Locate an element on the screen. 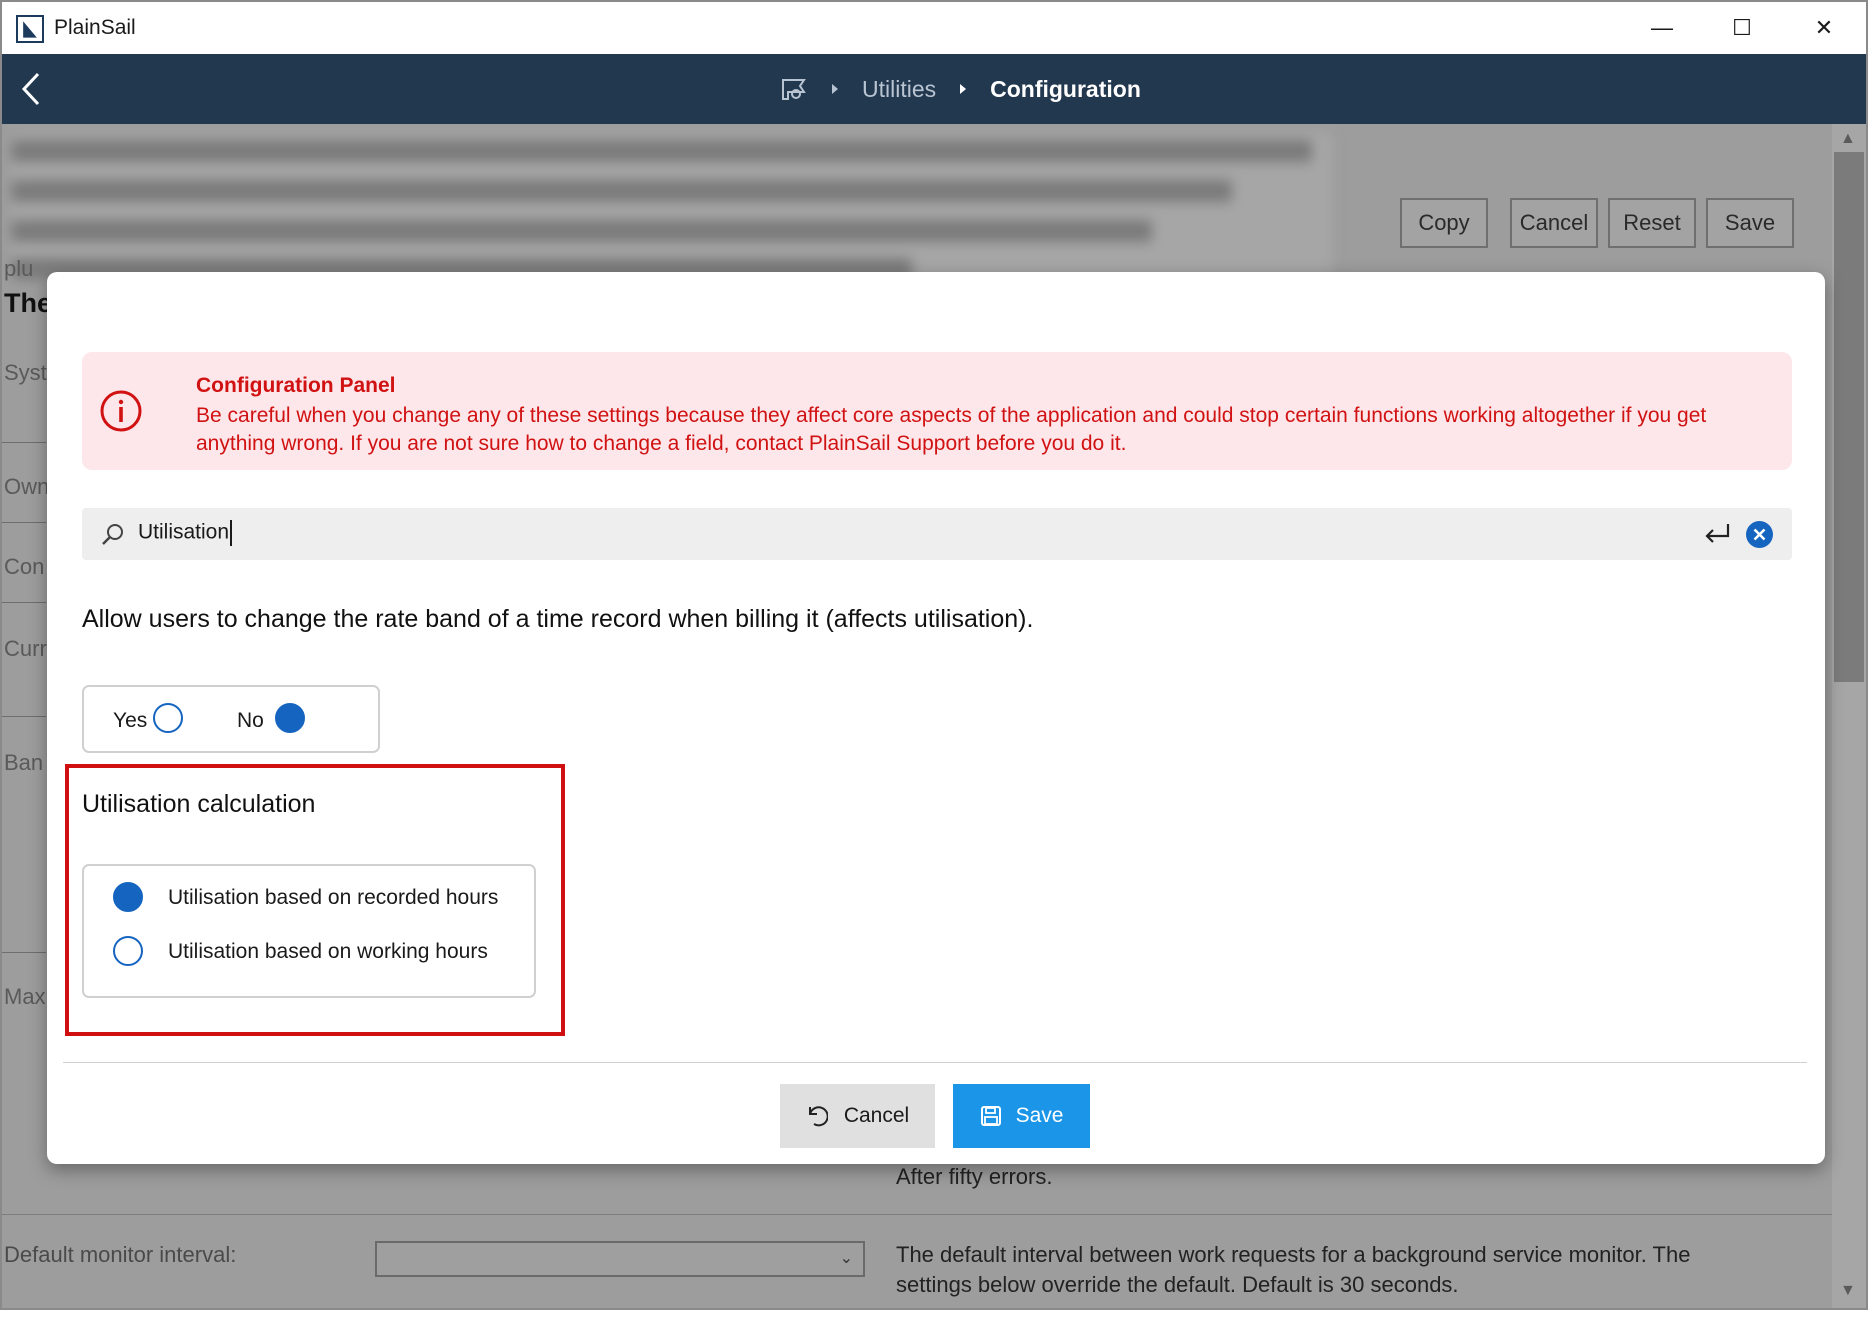 The width and height of the screenshot is (1872, 1317). breadcrumb-utilities: Utilities is located at coordinates (899, 89).